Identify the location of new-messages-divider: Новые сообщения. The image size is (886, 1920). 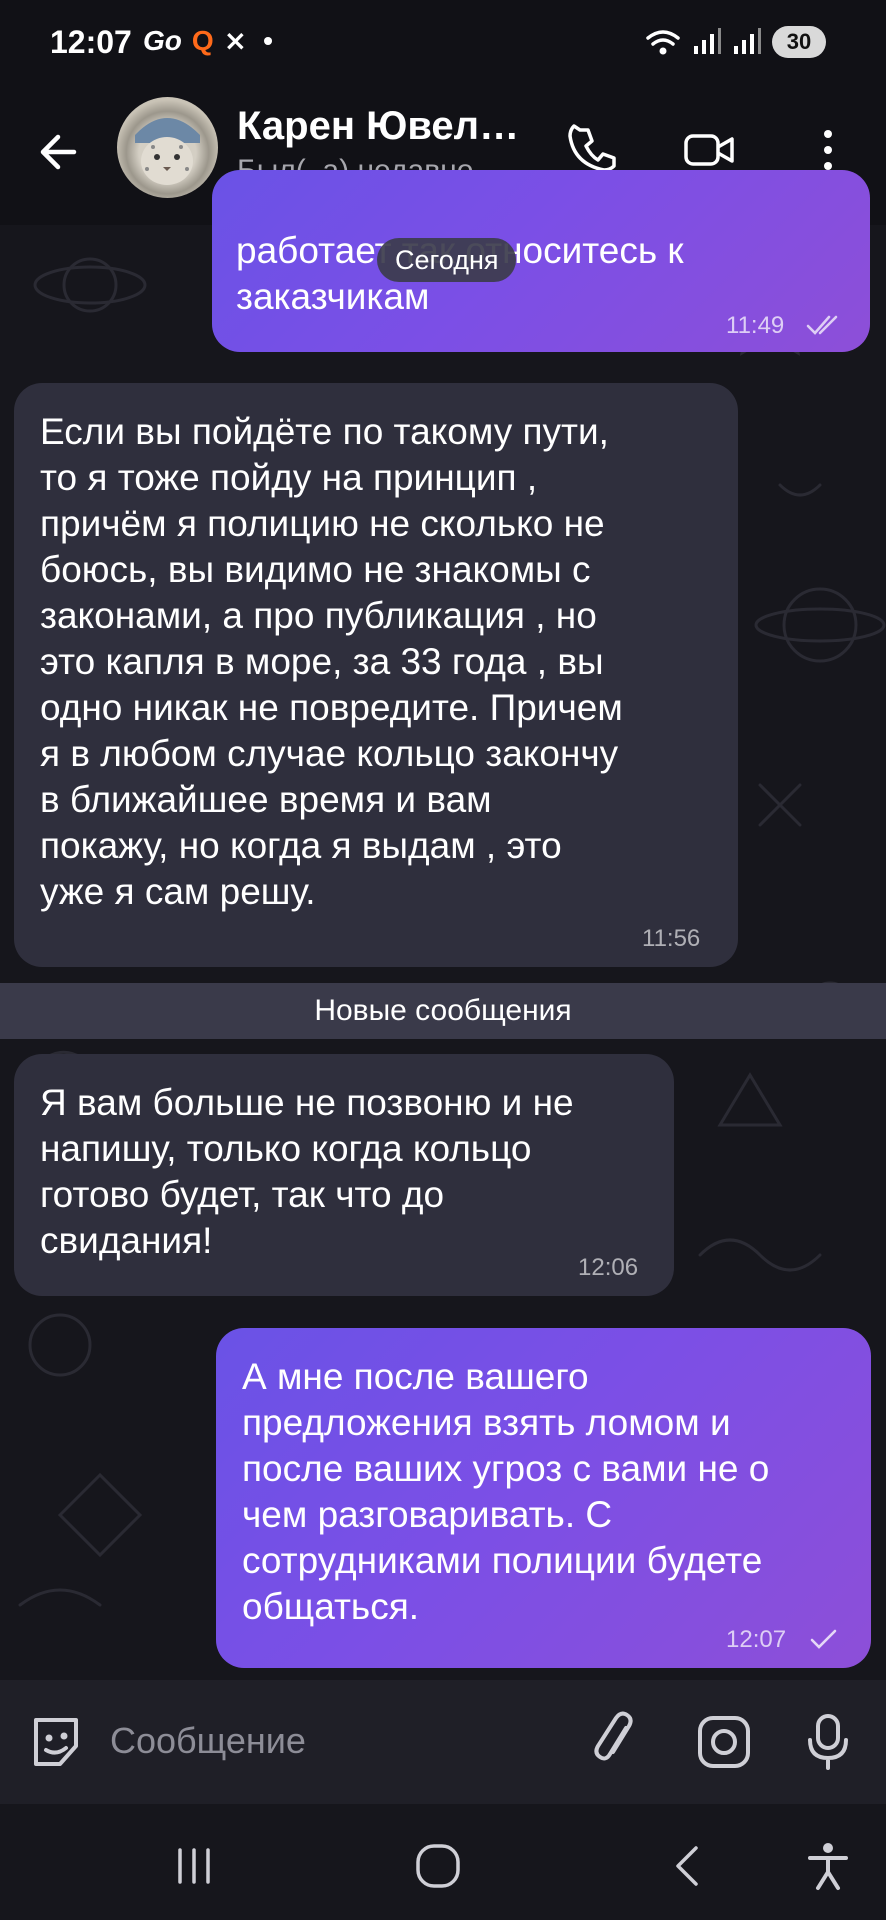
(443, 1011).